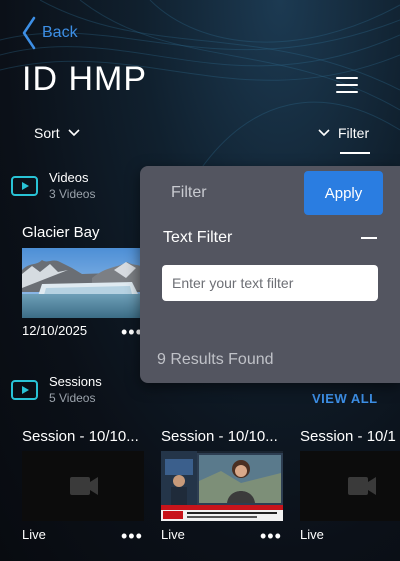  I want to click on video-card-title: Glacier Bay, so click(61, 232).